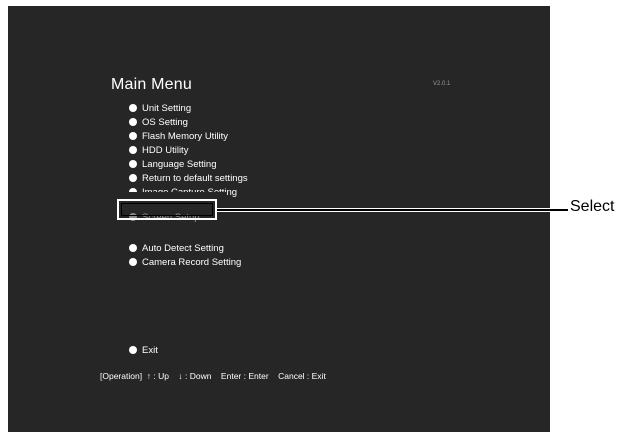  I want to click on menu-item-label: Camera Record Setting, so click(192, 262).